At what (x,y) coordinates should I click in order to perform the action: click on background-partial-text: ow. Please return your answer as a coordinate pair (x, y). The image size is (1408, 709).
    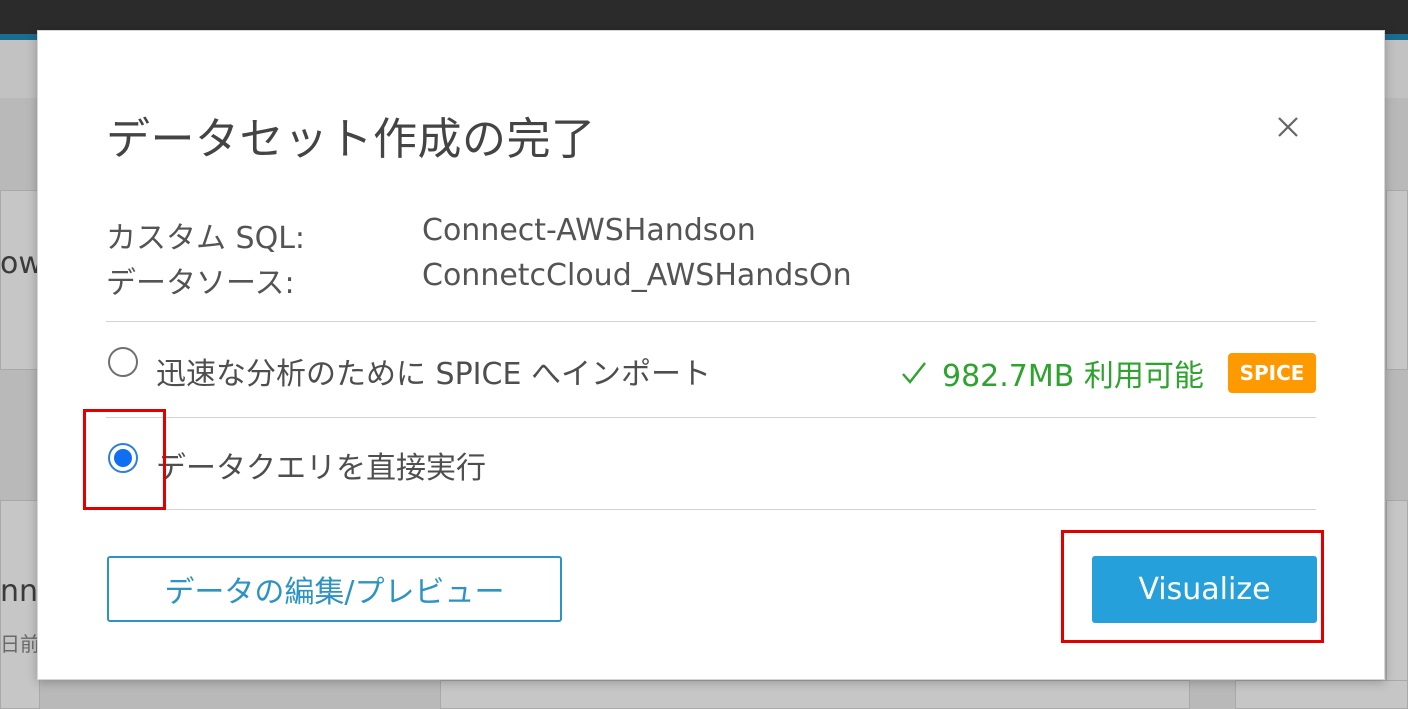
    Looking at the image, I should click on (18, 263).